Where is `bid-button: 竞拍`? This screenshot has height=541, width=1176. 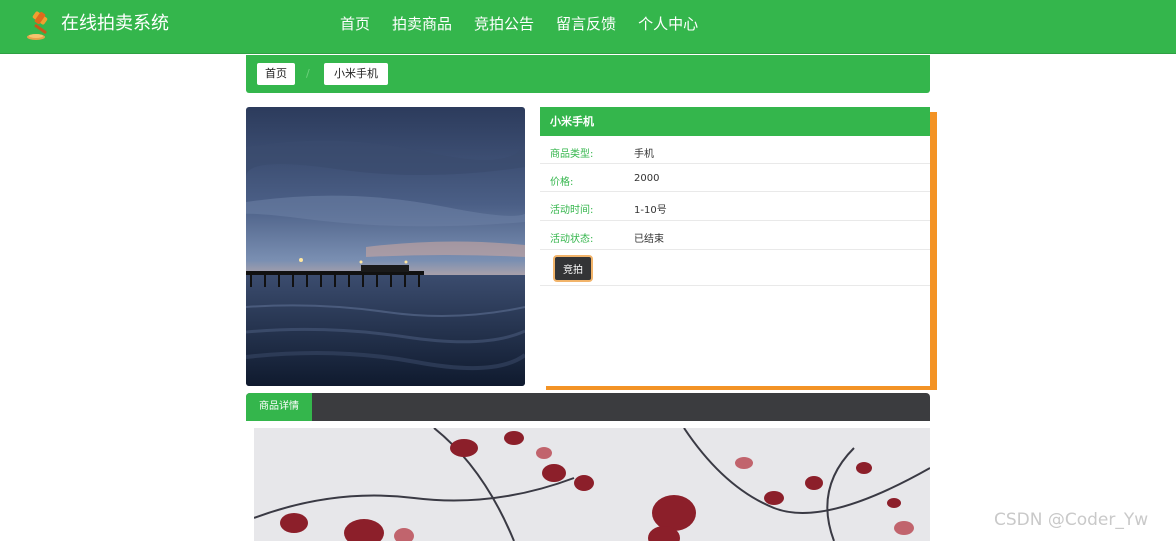
bid-button: 竞拍 is located at coordinates (573, 268).